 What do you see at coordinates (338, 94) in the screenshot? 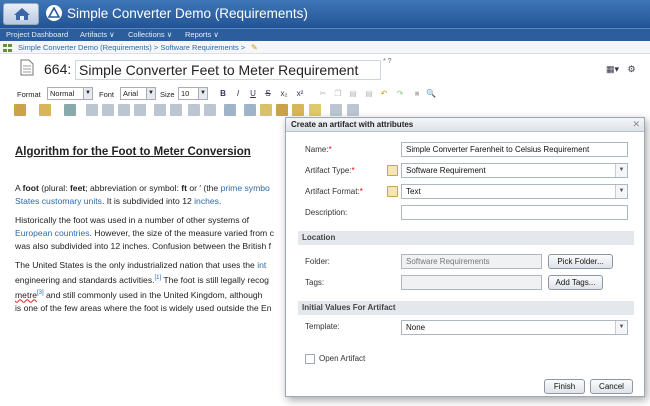
I see `copy-icon: ❐` at bounding box center [338, 94].